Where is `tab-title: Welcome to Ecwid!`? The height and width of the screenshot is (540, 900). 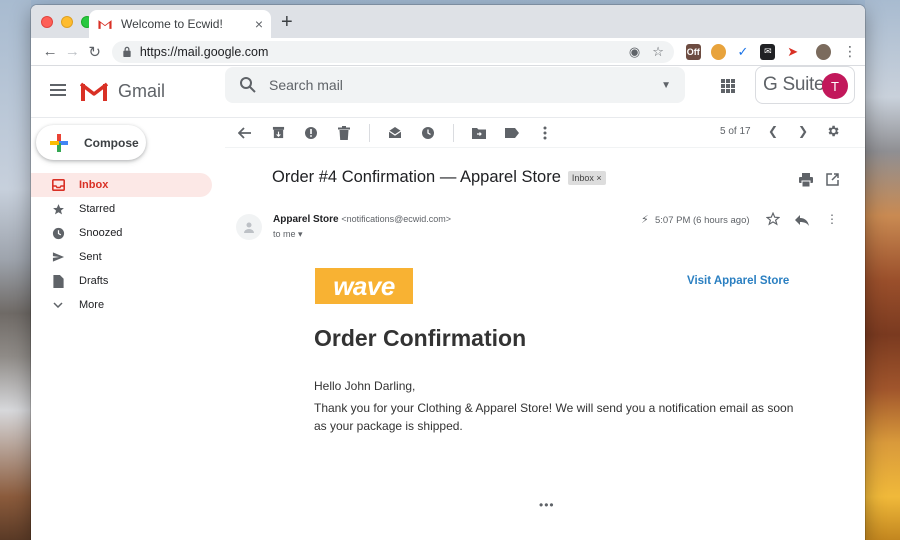 tab-title: Welcome to Ecwid! is located at coordinates (172, 24).